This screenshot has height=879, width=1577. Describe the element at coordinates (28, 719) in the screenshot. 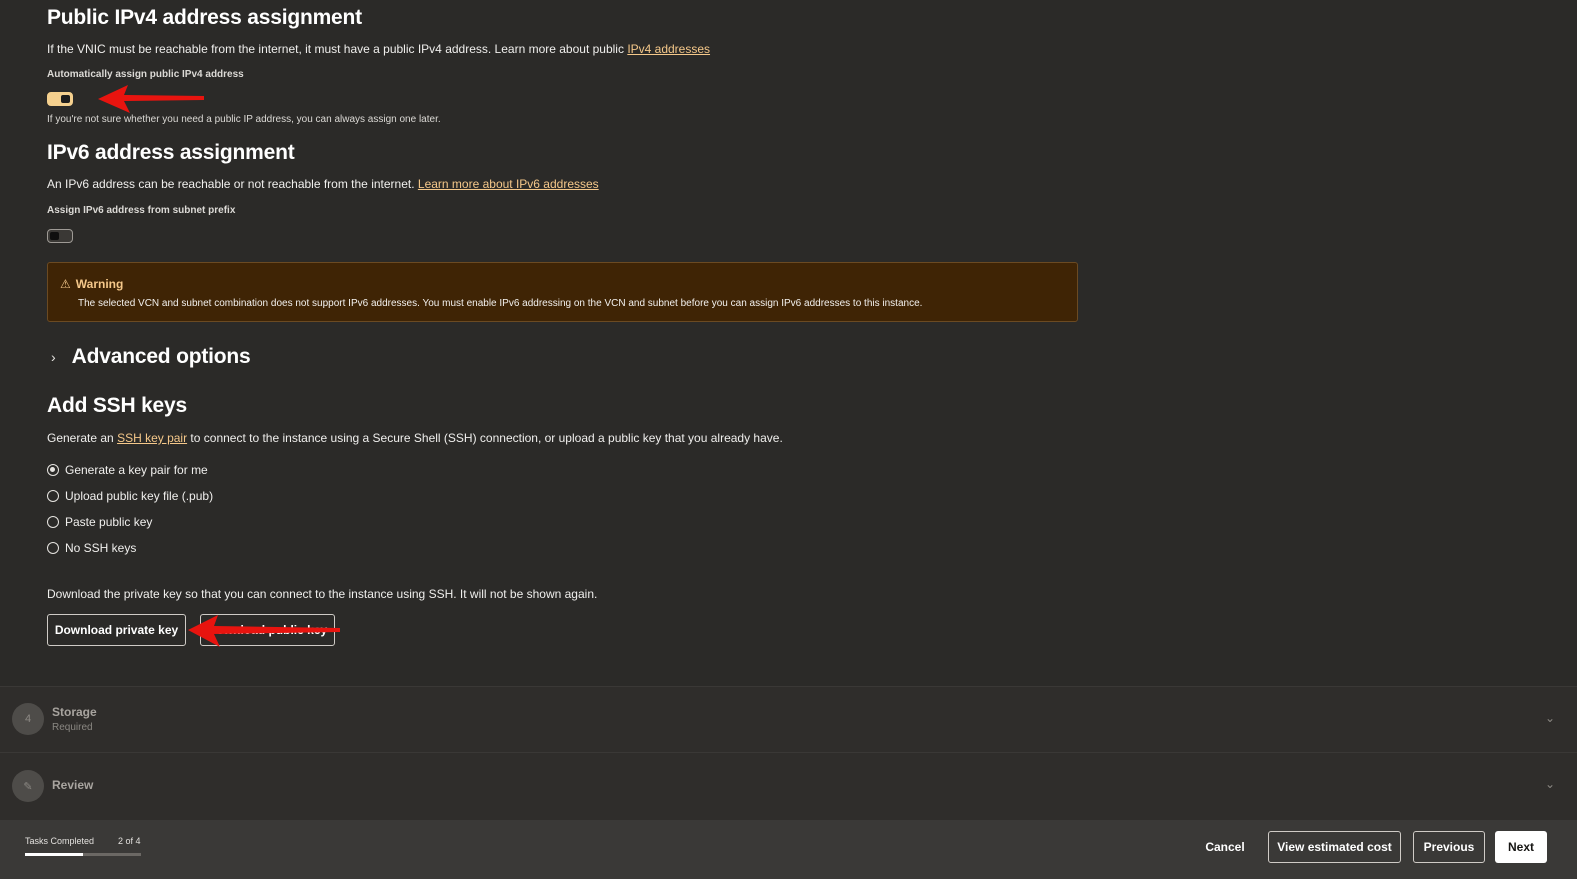

I see `step-number: 4` at that location.